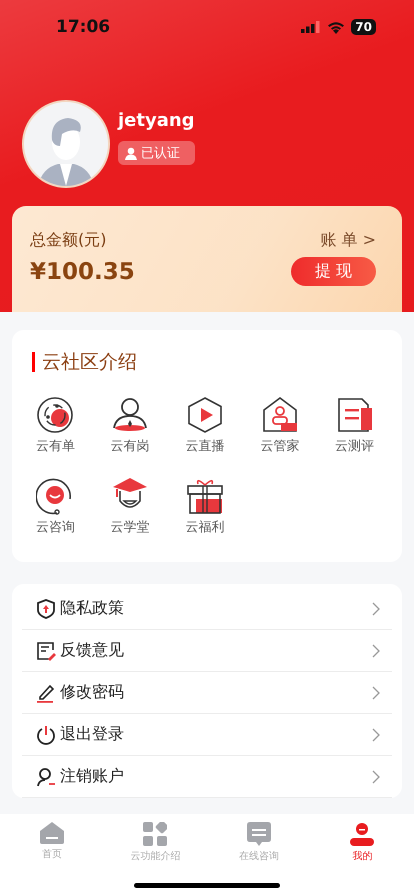 This screenshot has width=414, height=896. Describe the element at coordinates (55, 446) in the screenshot. I see `feature-label: 云有单` at that location.